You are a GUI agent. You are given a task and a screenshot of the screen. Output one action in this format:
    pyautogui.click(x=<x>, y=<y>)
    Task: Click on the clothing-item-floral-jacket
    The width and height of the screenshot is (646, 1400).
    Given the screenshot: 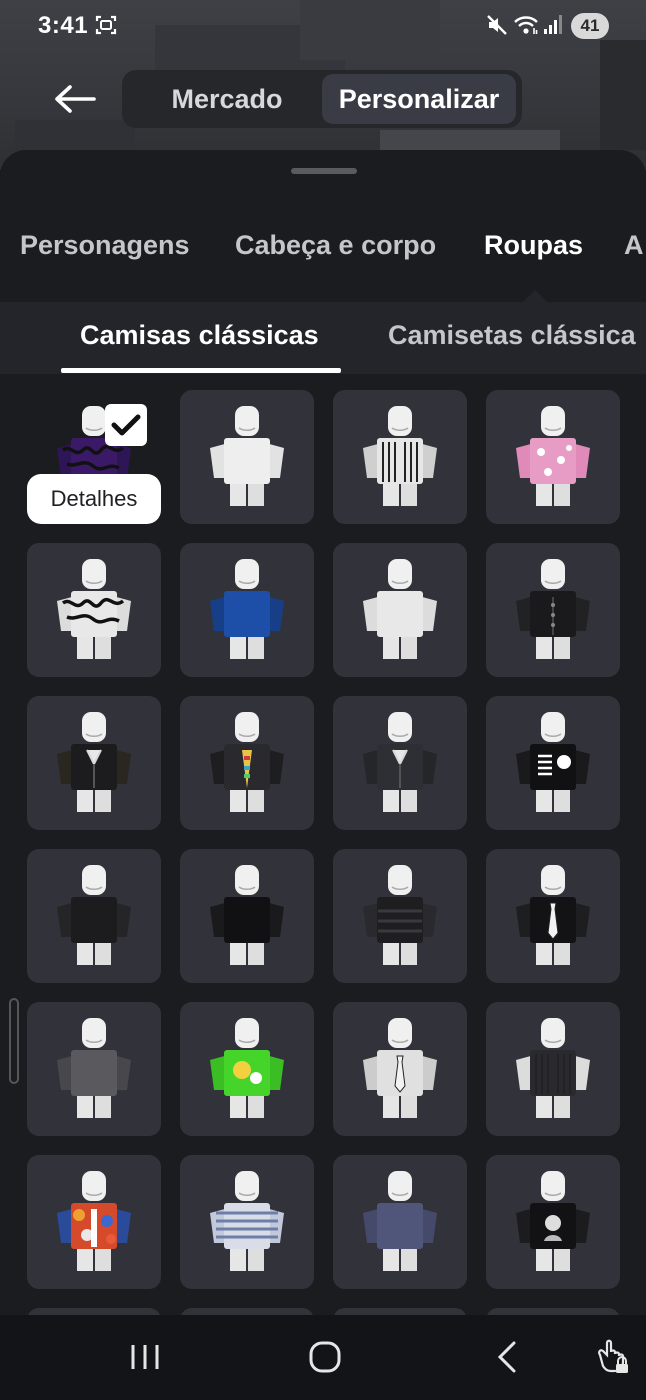 What is the action you would take?
    pyautogui.click(x=94, y=1222)
    